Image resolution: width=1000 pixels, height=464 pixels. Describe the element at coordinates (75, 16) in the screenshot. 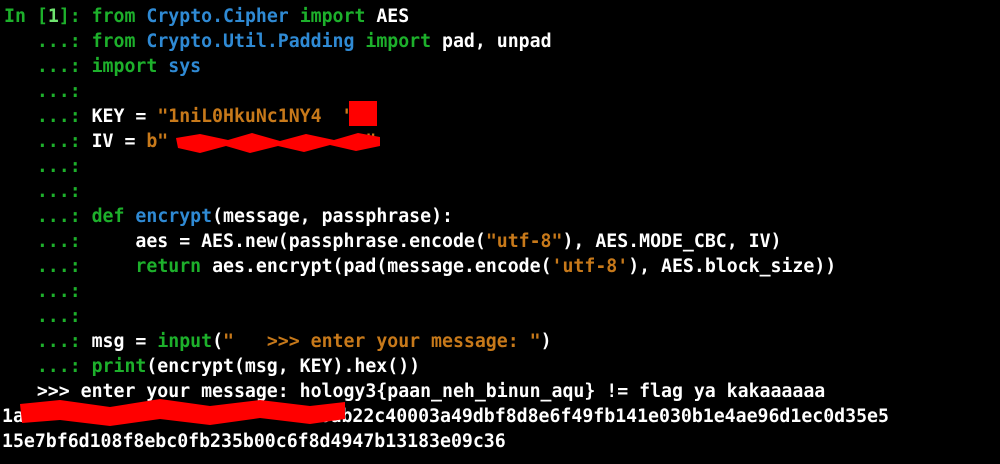

I see `in-prompt-close: ]:` at that location.